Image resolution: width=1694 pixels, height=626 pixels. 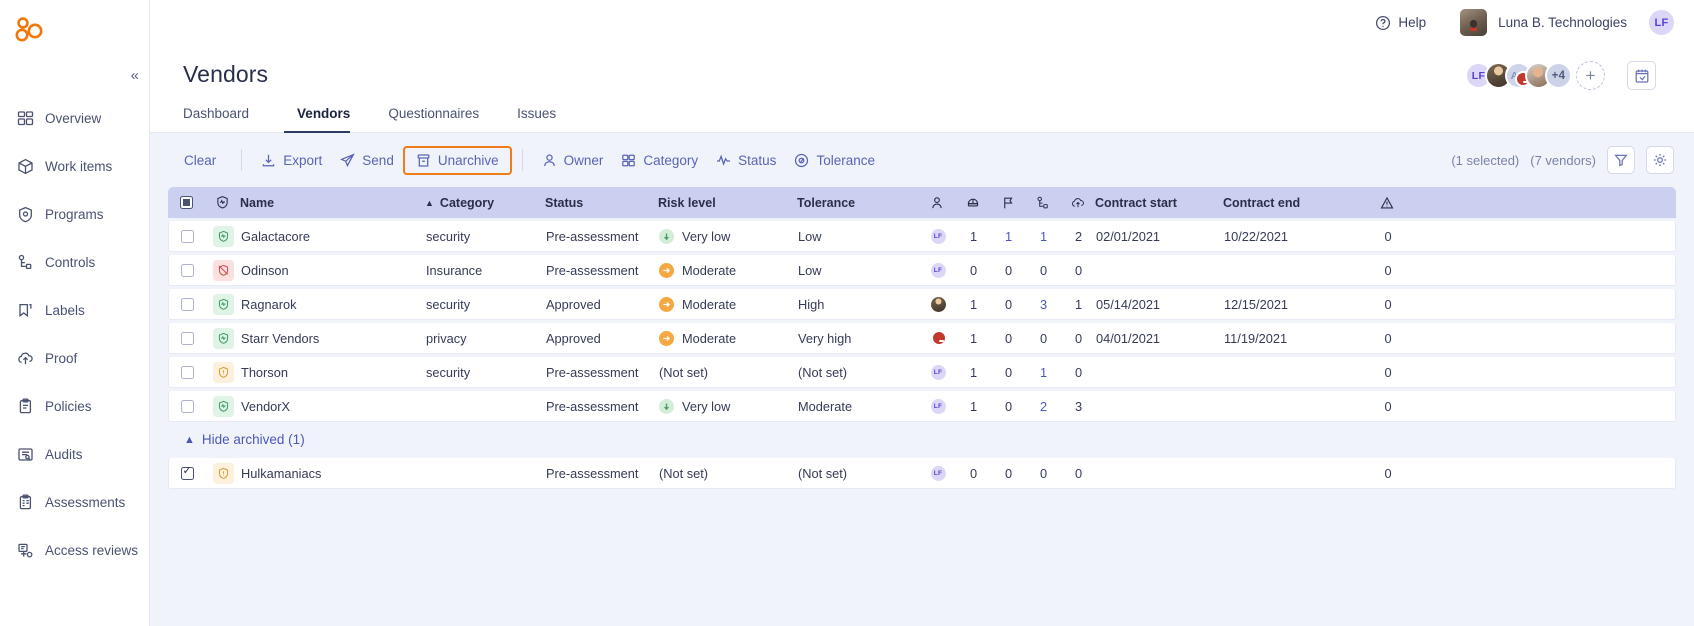 I want to click on board-view-button, so click(x=1641, y=75).